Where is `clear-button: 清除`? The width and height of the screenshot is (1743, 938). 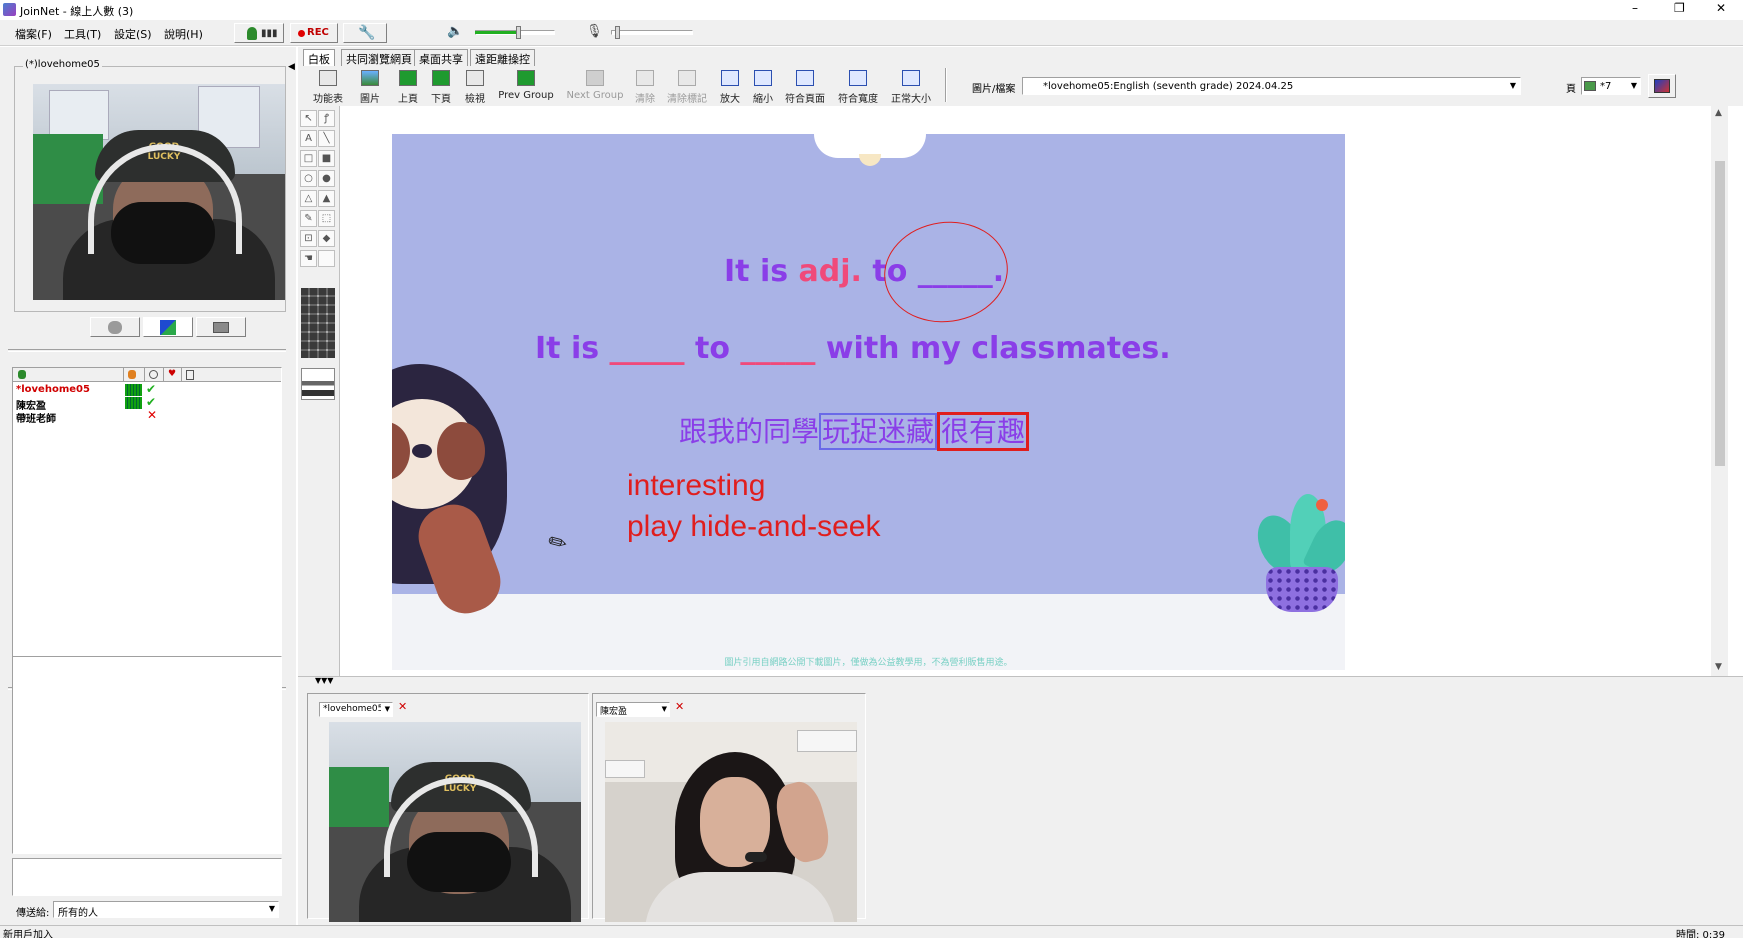
clear-button: 清除 is located at coordinates (645, 87).